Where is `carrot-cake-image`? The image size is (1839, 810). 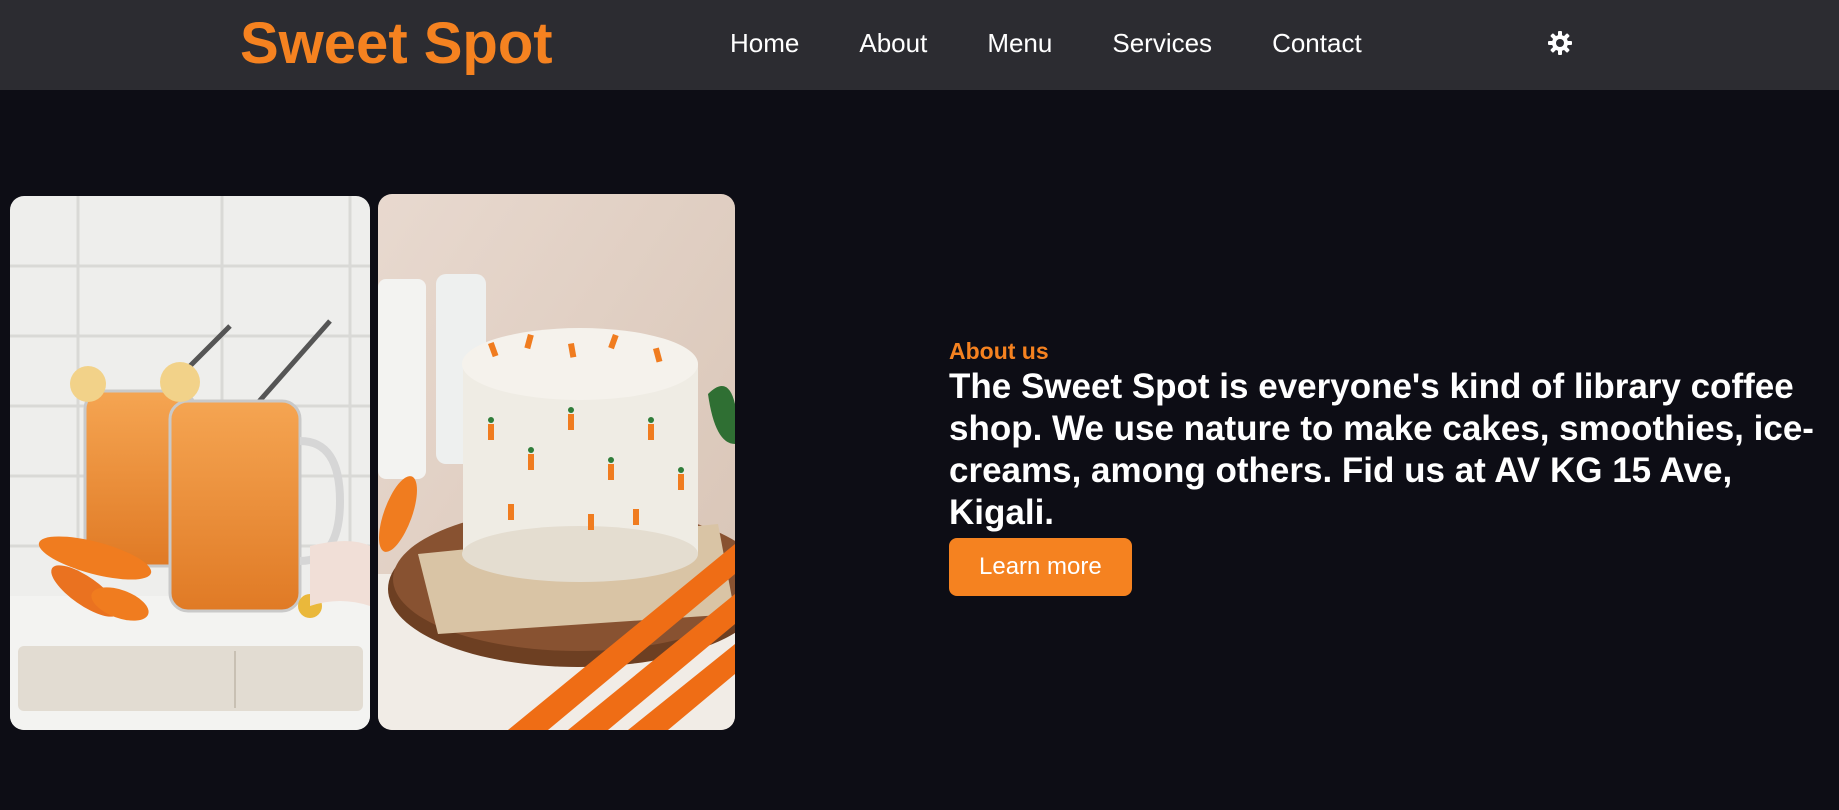
carrot-cake-image is located at coordinates (556, 462).